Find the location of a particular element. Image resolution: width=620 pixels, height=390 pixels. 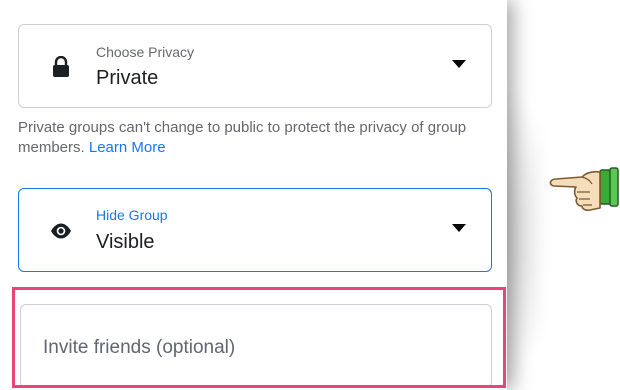

hide-group-label: Hide Group is located at coordinates (132, 215).